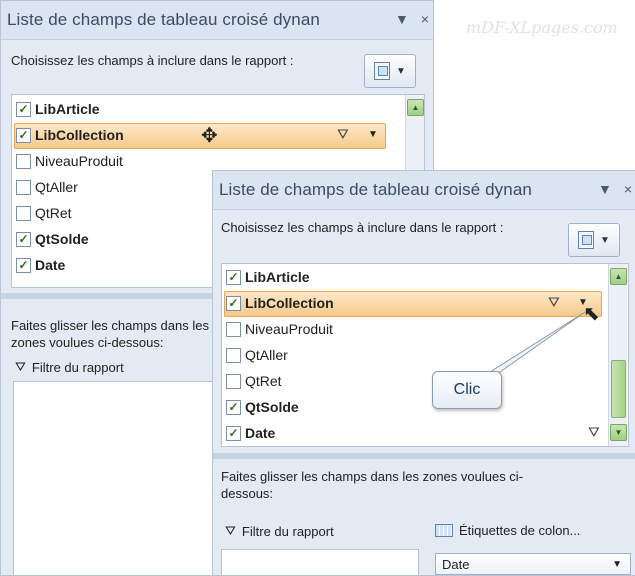 The image size is (635, 576). What do you see at coordinates (542, 27) in the screenshot?
I see `watermark: mDF-XLpages.com` at bounding box center [542, 27].